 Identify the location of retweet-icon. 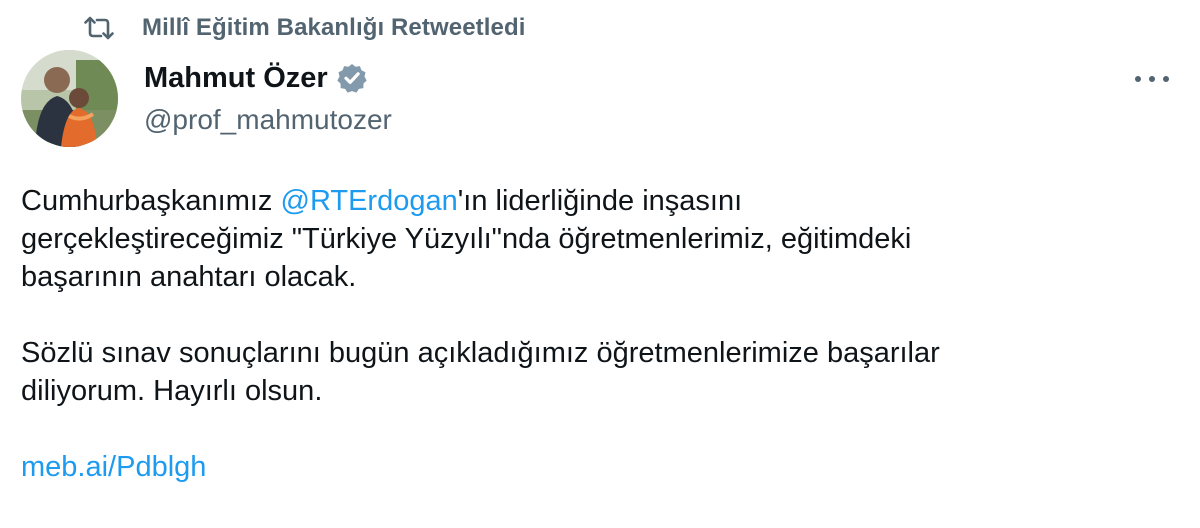
(99, 28).